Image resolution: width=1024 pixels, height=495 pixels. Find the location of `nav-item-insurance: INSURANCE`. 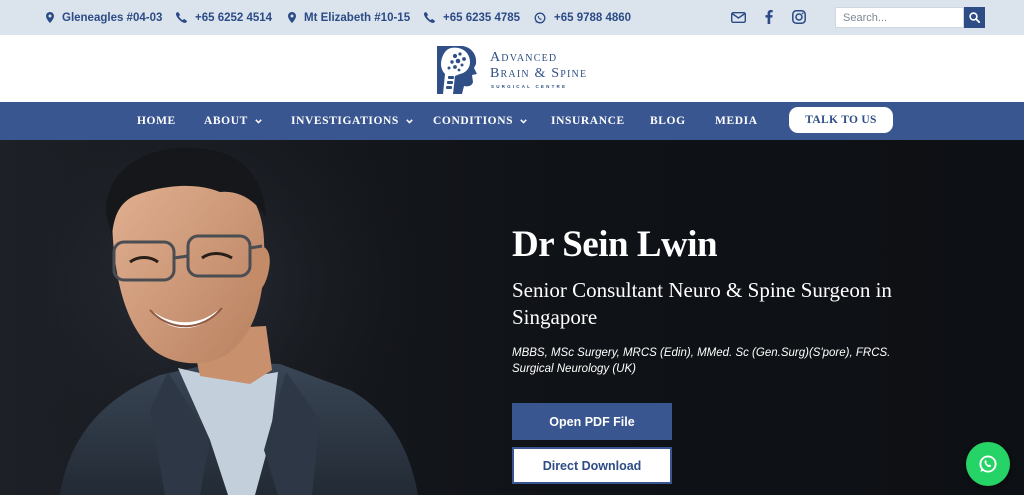

nav-item-insurance: INSURANCE is located at coordinates (588, 121).